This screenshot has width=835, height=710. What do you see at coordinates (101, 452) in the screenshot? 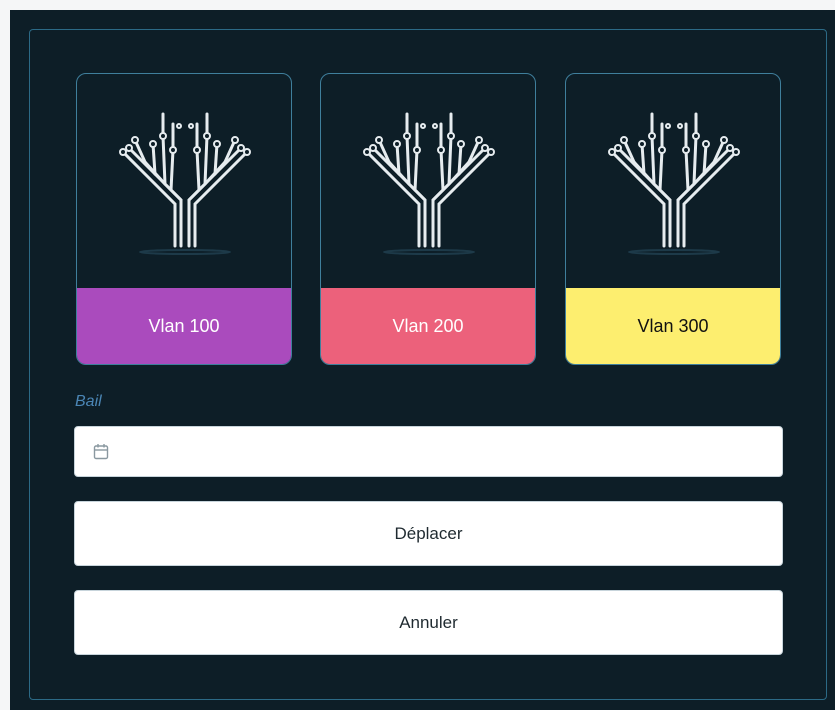
I see `calendar-icon` at bounding box center [101, 452].